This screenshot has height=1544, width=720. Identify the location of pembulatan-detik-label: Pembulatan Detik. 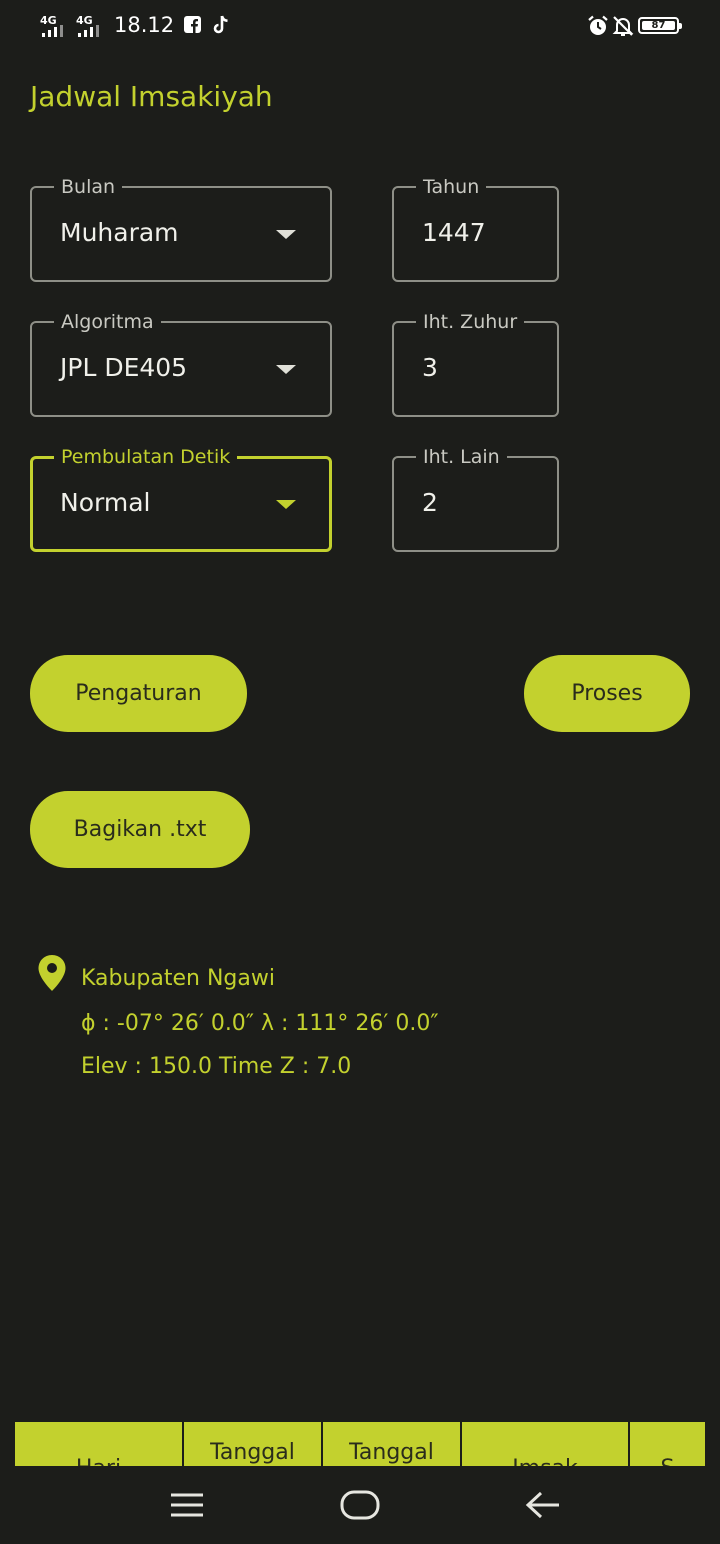
(146, 457).